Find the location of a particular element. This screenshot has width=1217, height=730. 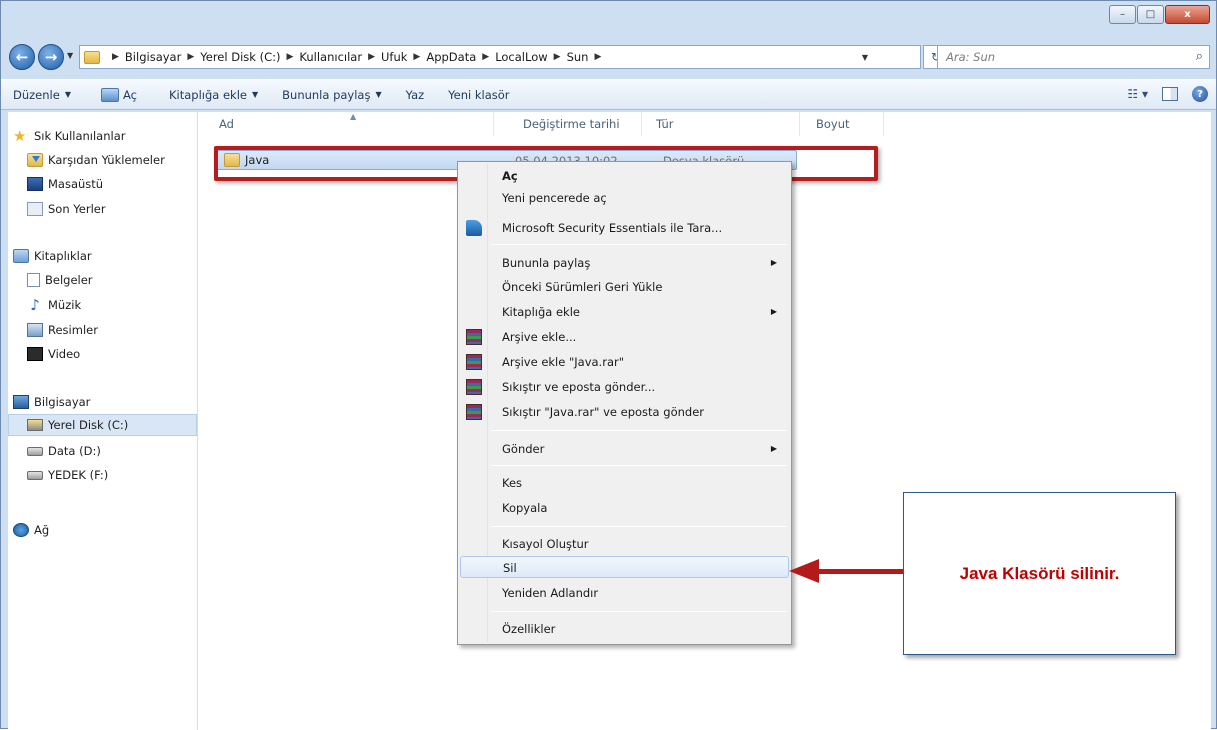

menu-item-copy: Kopyala is located at coordinates (624, 508).